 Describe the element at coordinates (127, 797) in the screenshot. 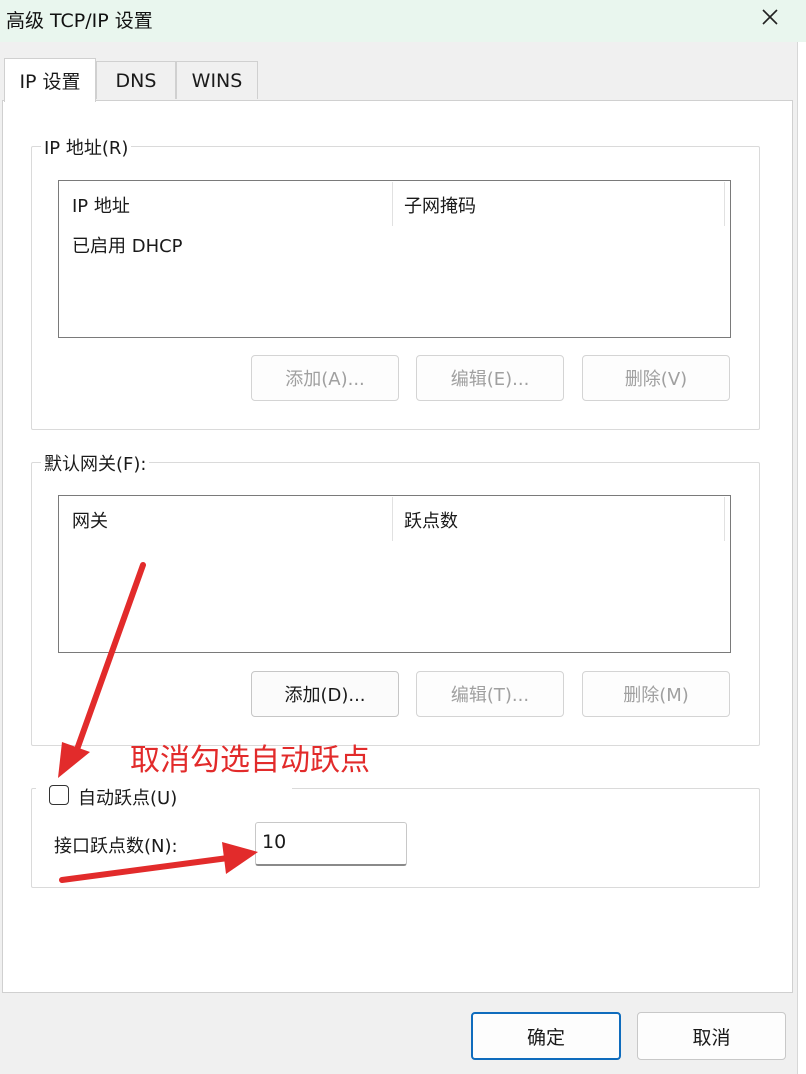

I see `auto-metric-label: 自动跃点(U)` at that location.